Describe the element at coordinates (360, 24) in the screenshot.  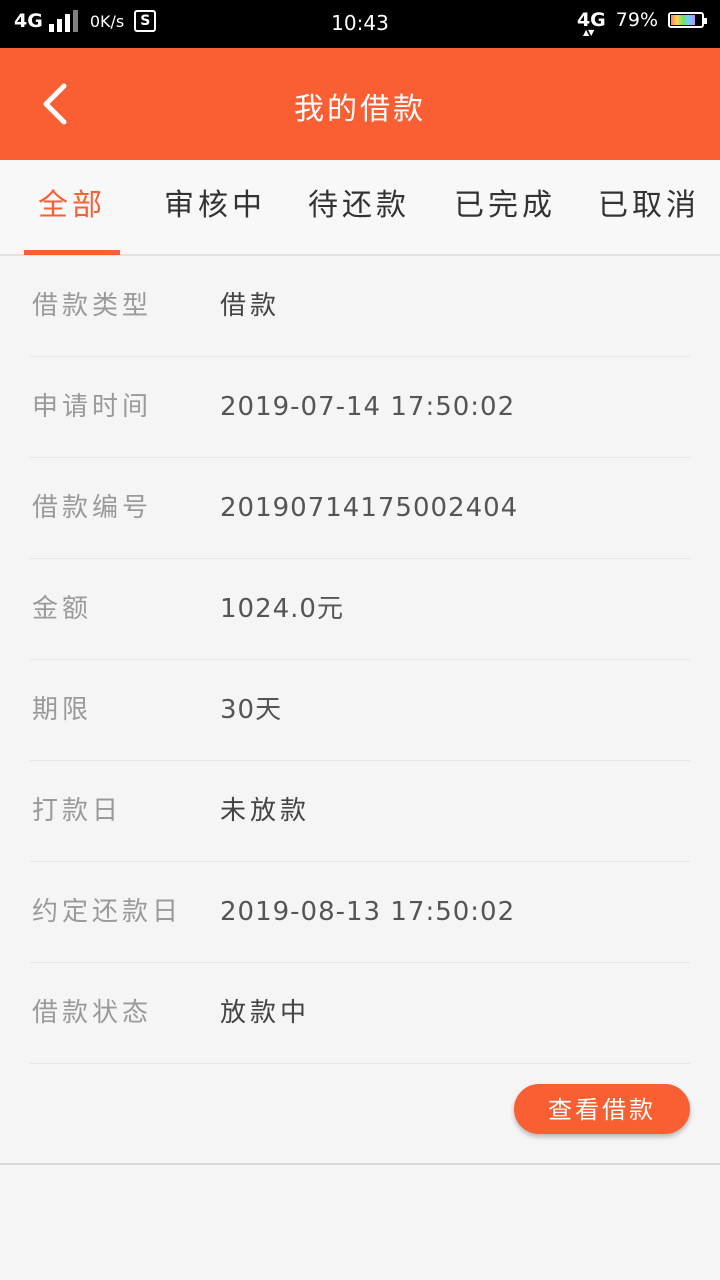
I see `status-bar: 4G 0K/s S 10:43 4G 79%` at that location.